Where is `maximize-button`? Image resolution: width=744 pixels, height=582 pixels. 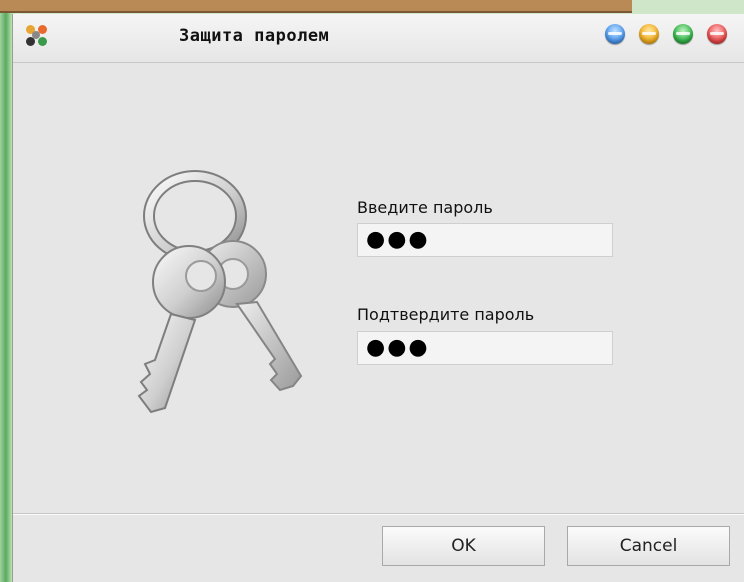 maximize-button is located at coordinates (649, 34).